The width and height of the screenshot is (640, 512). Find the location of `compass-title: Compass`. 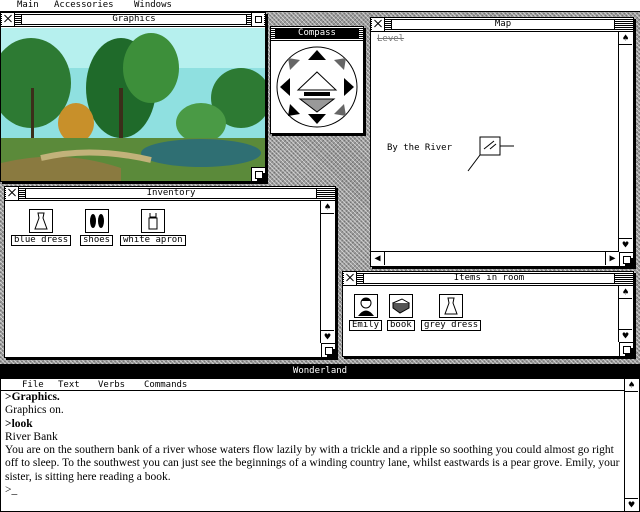

compass-title: Compass is located at coordinates (317, 33).